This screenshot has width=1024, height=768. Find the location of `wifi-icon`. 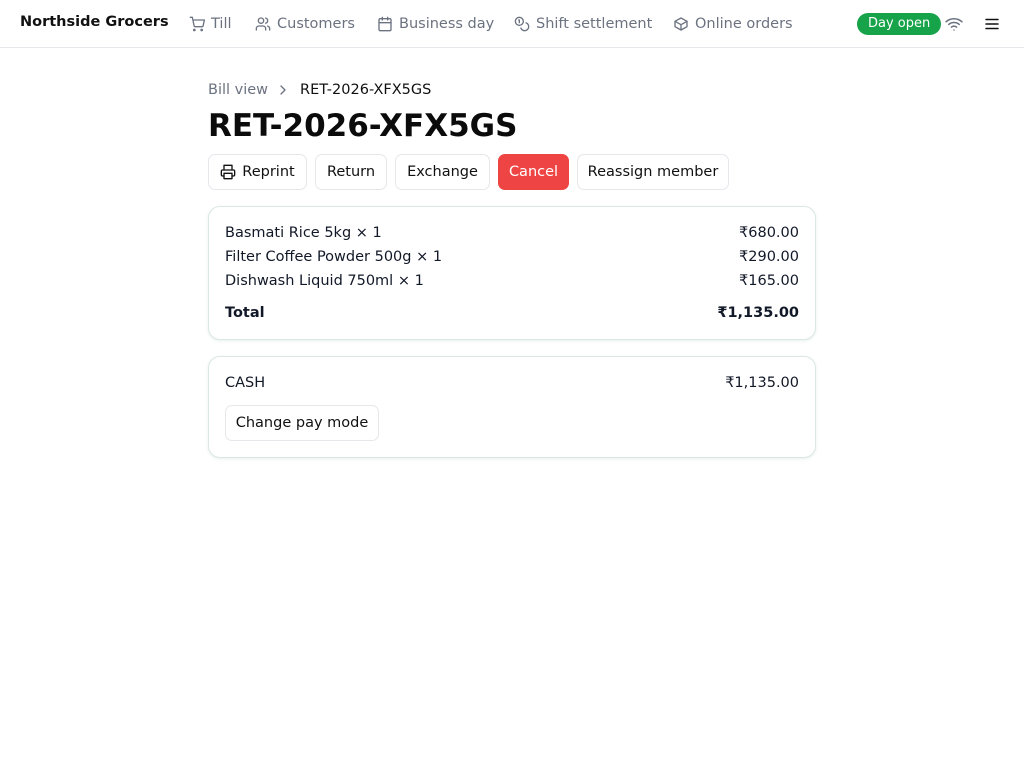

wifi-icon is located at coordinates (954, 24).